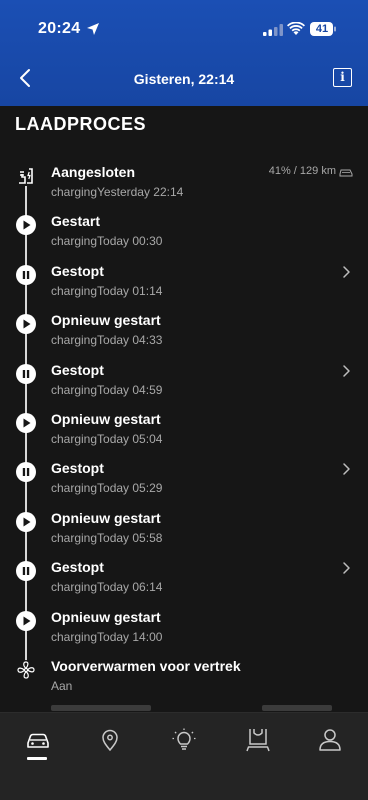 The width and height of the screenshot is (368, 800). I want to click on event-subtitle: chargingToday 05:29, so click(107, 488).